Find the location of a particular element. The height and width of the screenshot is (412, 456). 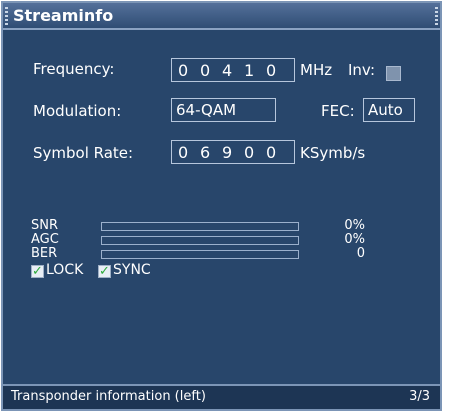

frequency-field: 0 0 4 1 0 is located at coordinates (233, 70).